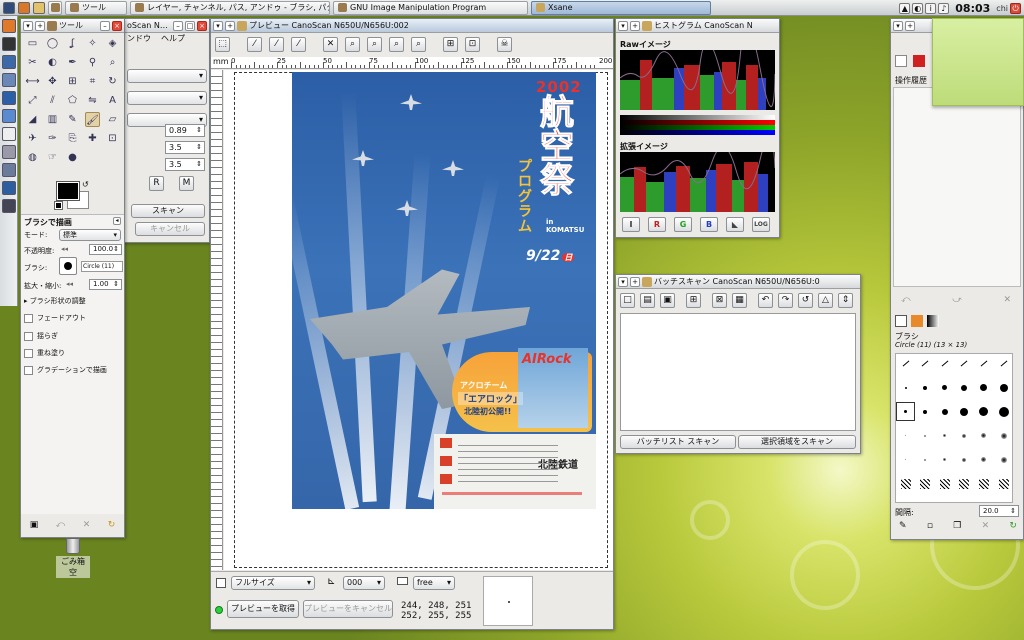  What do you see at coordinates (901, 61) in the screenshot?
I see `layers-tab-icon` at bounding box center [901, 61].